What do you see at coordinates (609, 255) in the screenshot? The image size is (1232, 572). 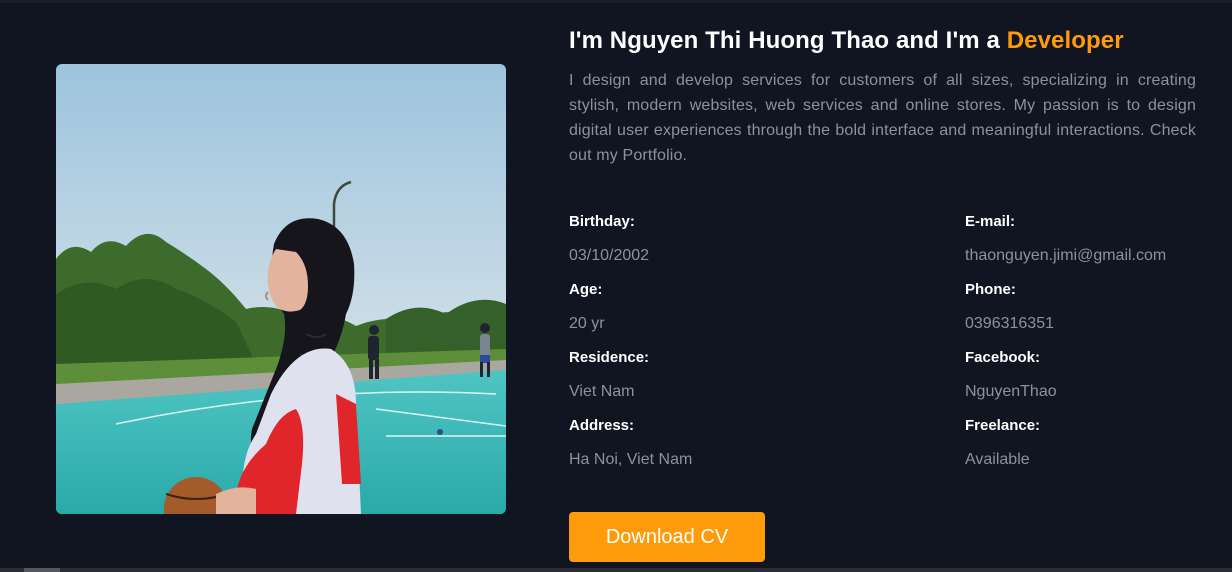 I see `info-value: 03/10/2002` at bounding box center [609, 255].